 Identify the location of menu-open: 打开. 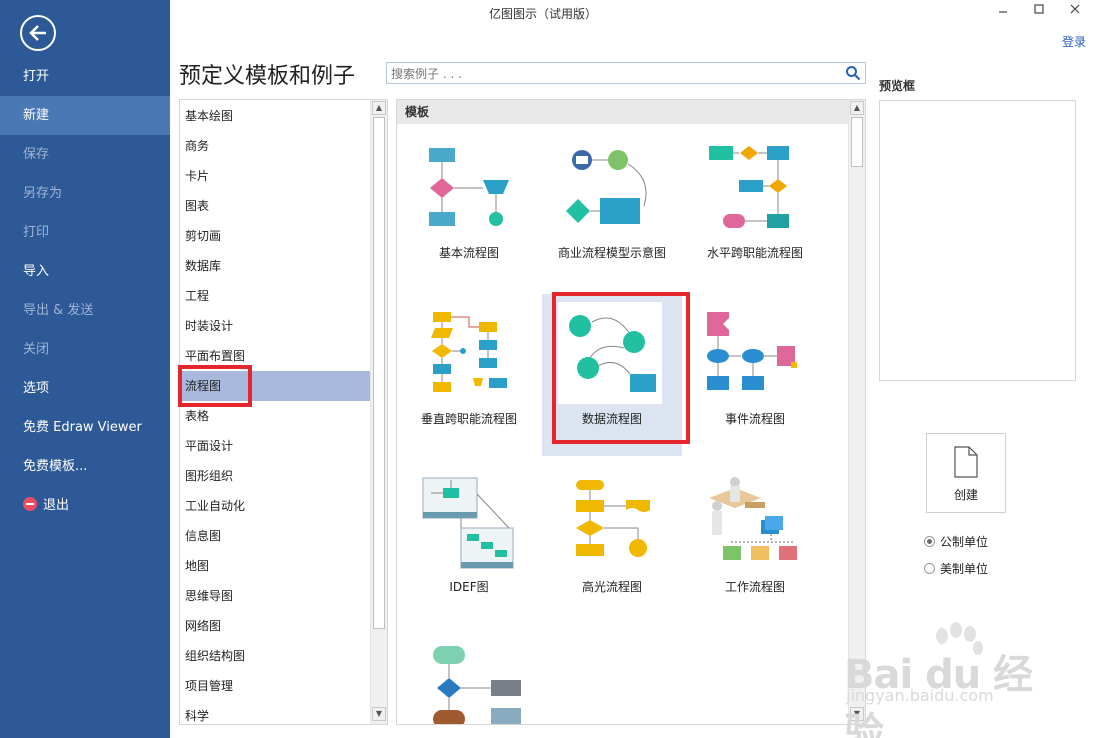
(85, 76).